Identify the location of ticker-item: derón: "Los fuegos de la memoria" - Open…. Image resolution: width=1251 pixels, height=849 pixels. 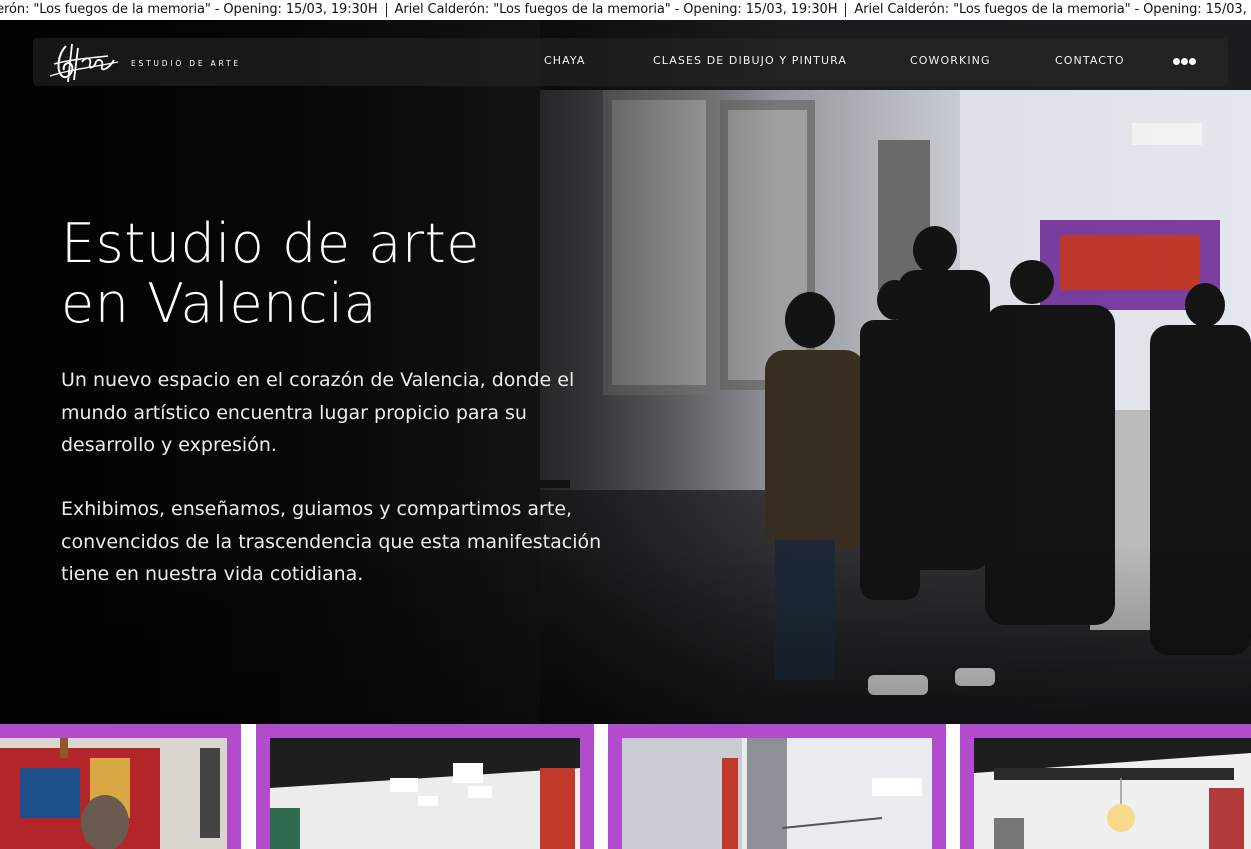
(193, 10).